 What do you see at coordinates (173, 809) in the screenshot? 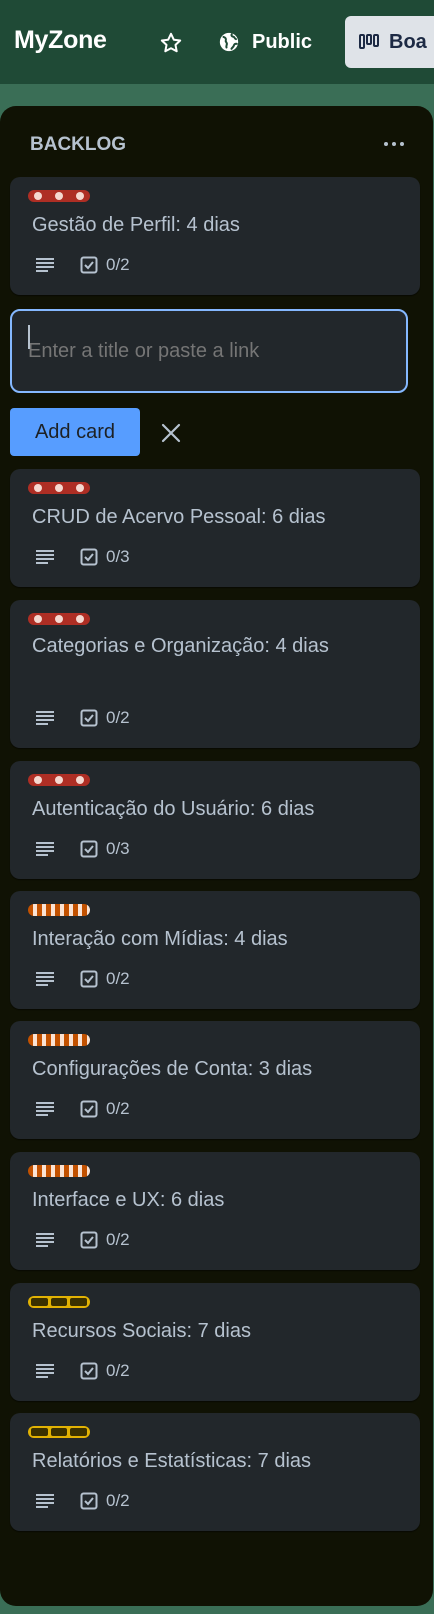
I see `card-title: Autenticação do Usuário: 6 dias` at bounding box center [173, 809].